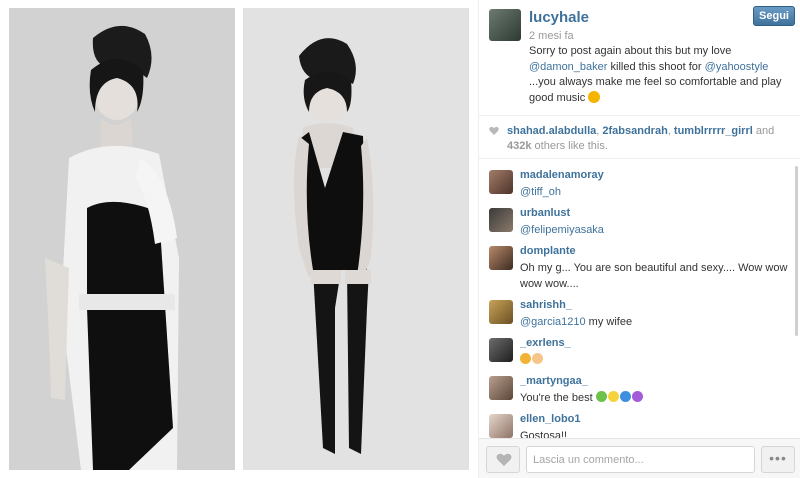  I want to click on author-avatar, so click(505, 25).